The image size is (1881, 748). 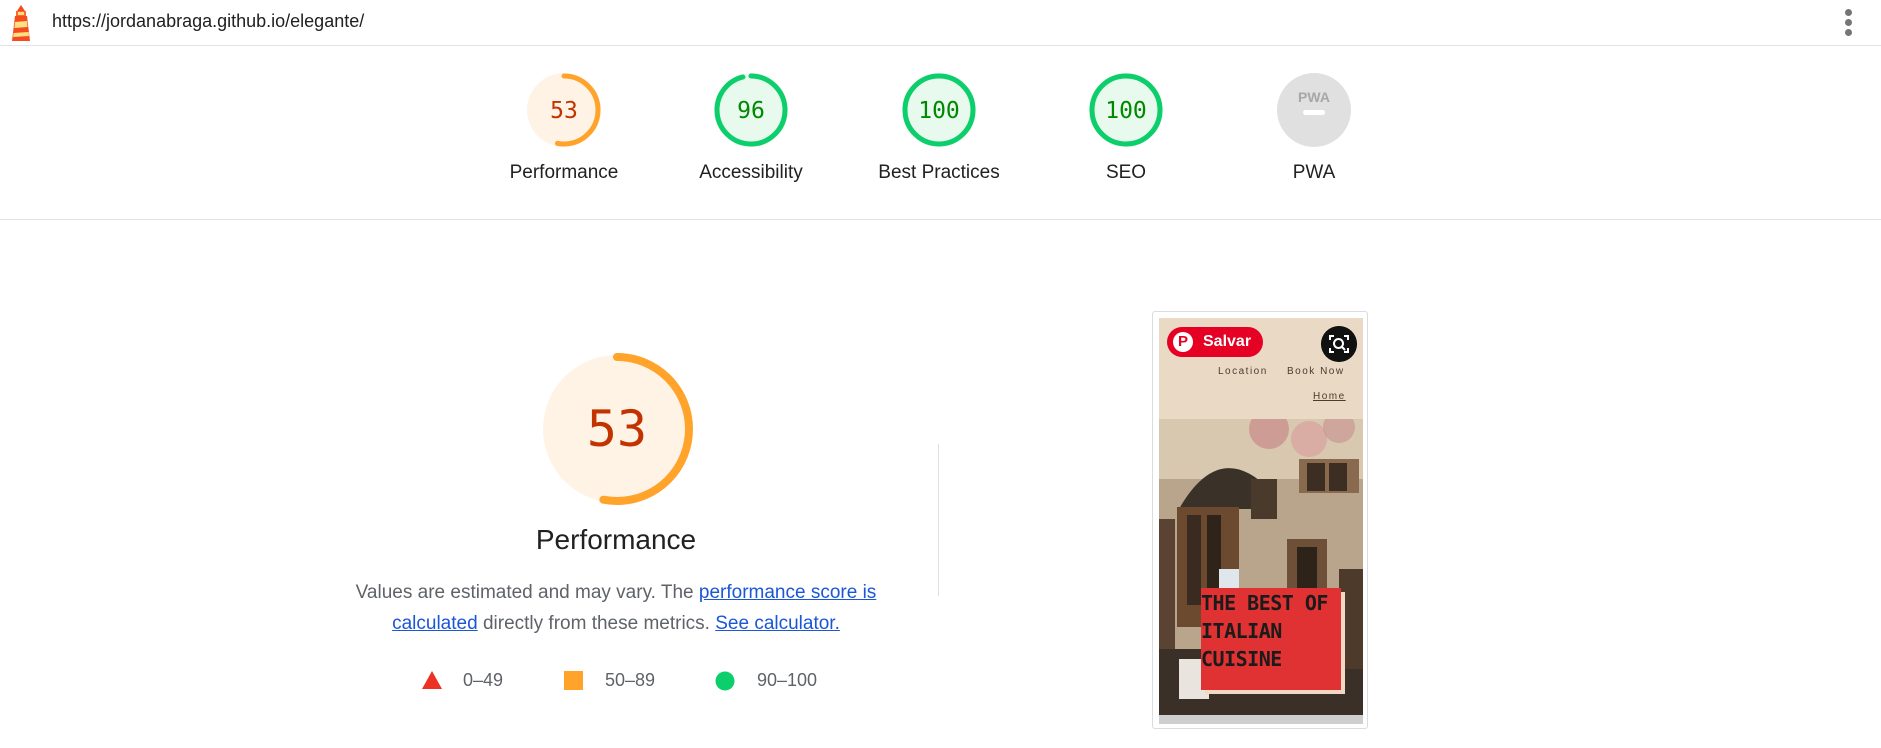 What do you see at coordinates (725, 681) in the screenshot?
I see `circle-pass-icon` at bounding box center [725, 681].